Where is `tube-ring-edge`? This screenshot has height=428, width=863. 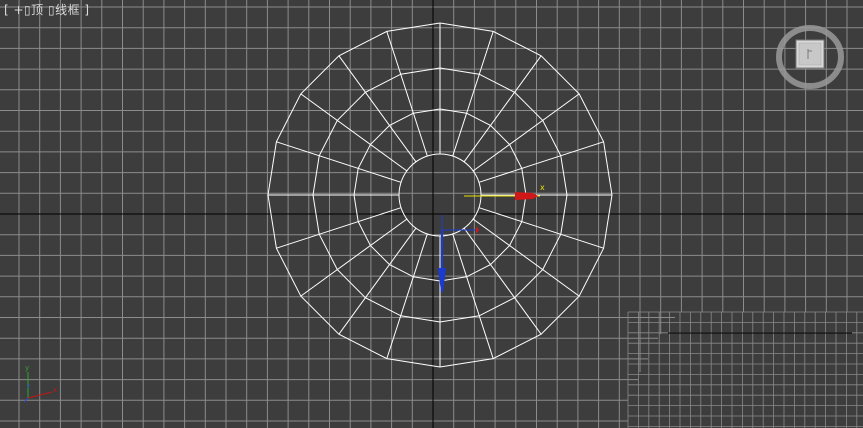
tube-ring-edge is located at coordinates (440, 195).